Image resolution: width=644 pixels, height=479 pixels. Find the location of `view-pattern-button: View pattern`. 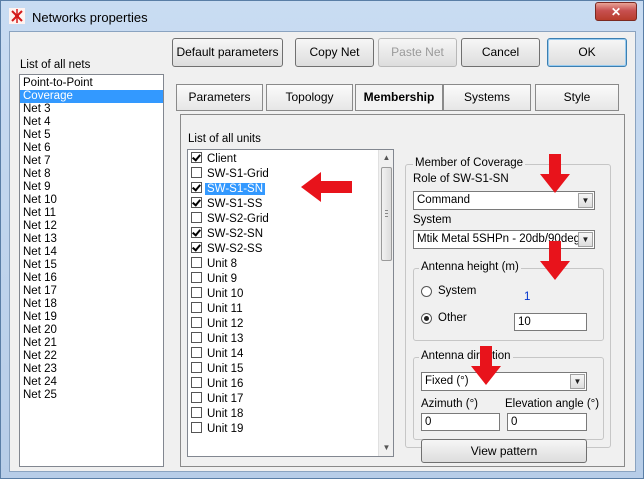

view-pattern-button: View pattern is located at coordinates (504, 451).